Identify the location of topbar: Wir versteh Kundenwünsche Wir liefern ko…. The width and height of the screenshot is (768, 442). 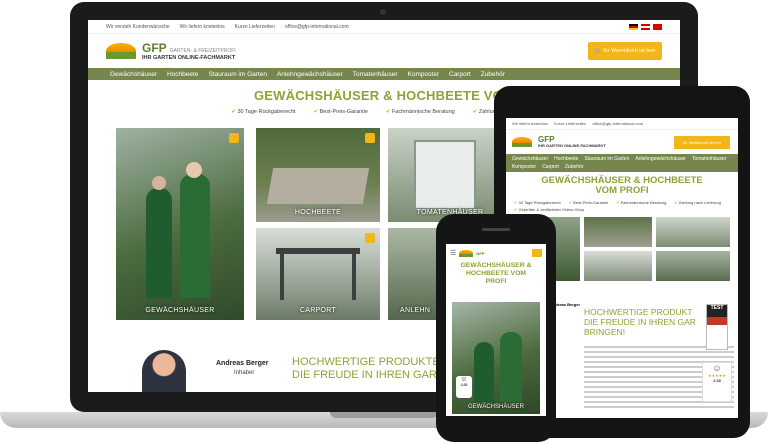
(384, 27).